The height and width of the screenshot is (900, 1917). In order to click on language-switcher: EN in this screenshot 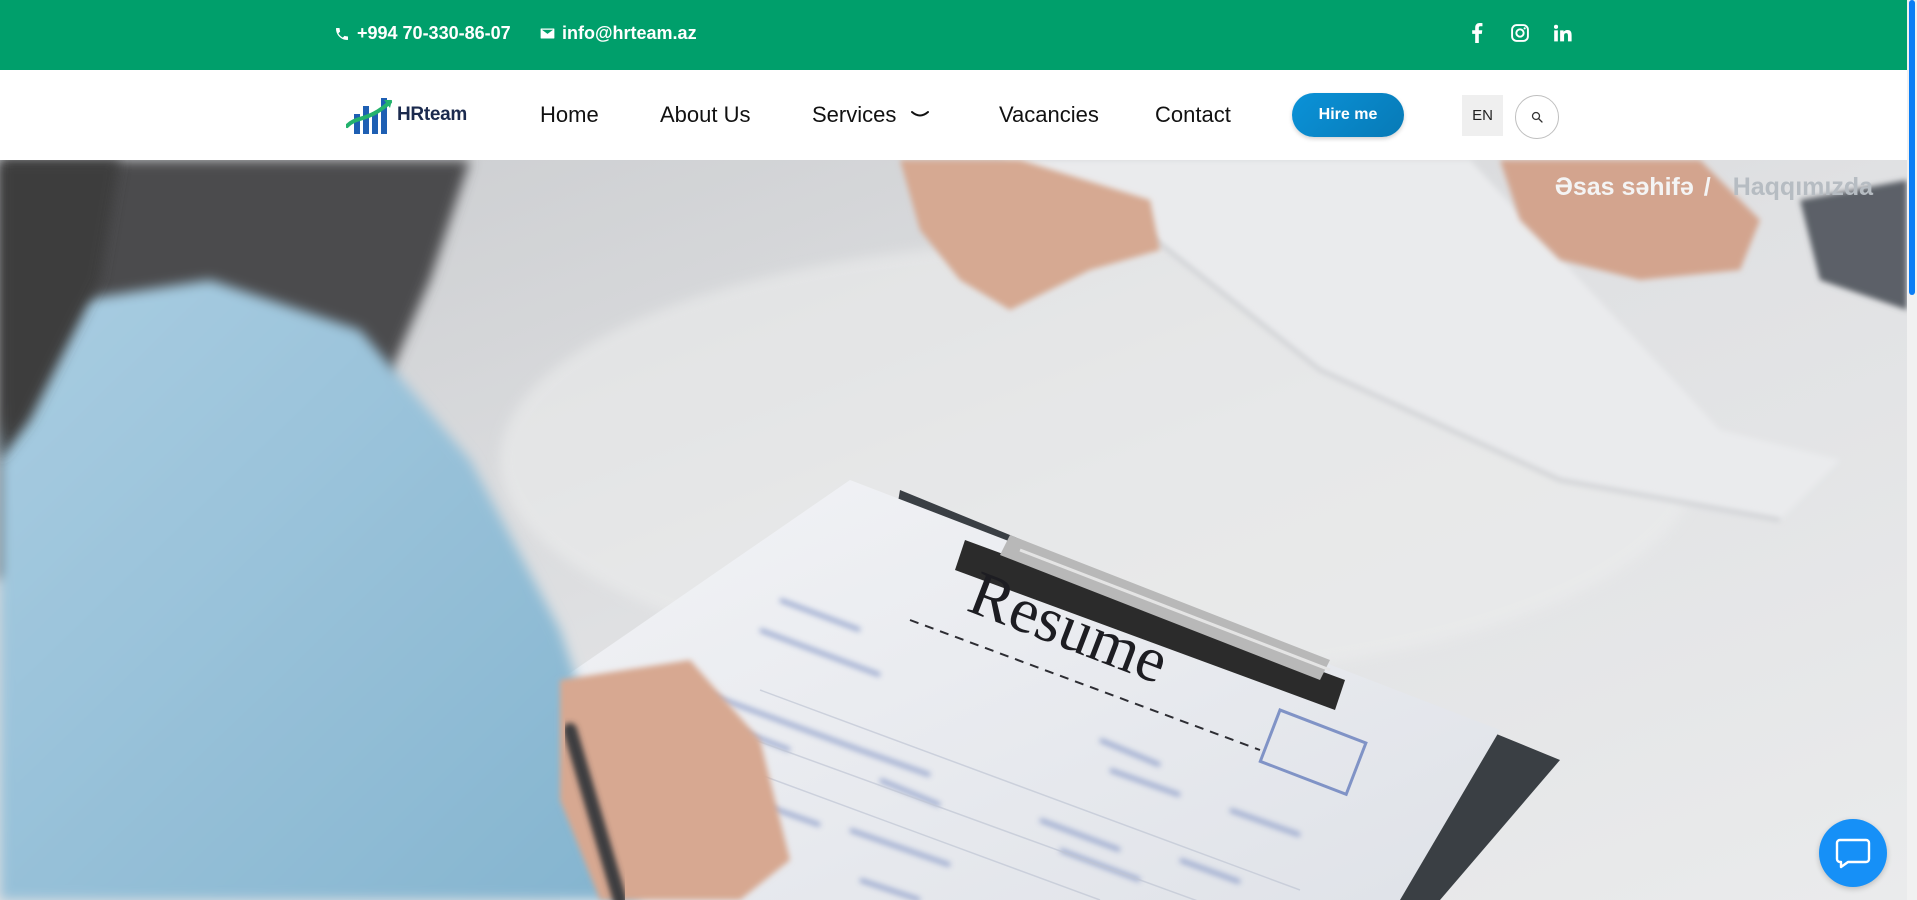, I will do `click(1482, 115)`.